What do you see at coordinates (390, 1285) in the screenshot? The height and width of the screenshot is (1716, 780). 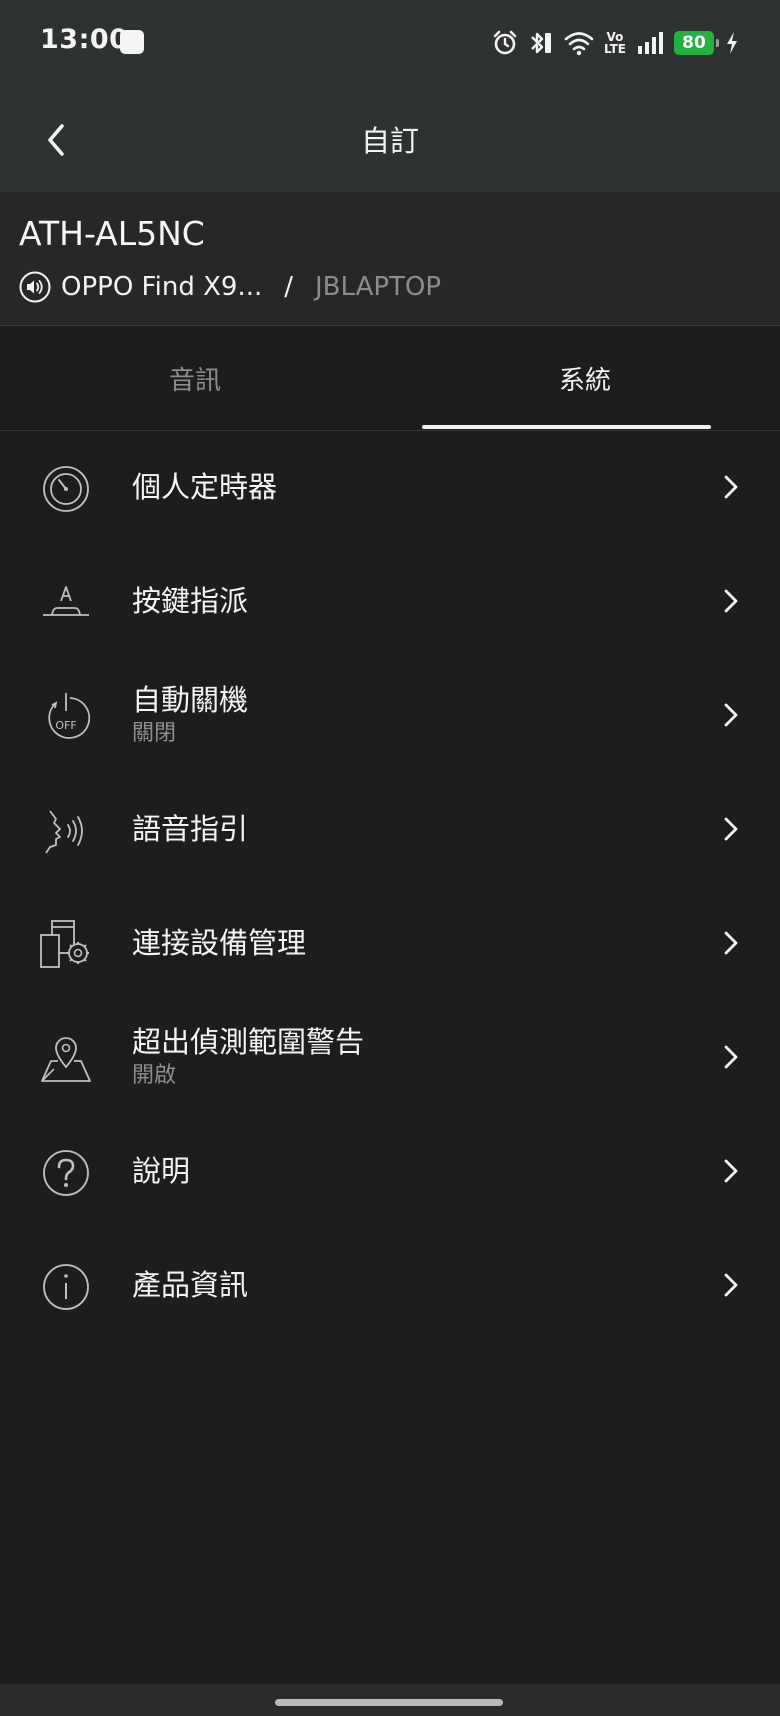 I see `menu-item-product-info: 產品資訊` at bounding box center [390, 1285].